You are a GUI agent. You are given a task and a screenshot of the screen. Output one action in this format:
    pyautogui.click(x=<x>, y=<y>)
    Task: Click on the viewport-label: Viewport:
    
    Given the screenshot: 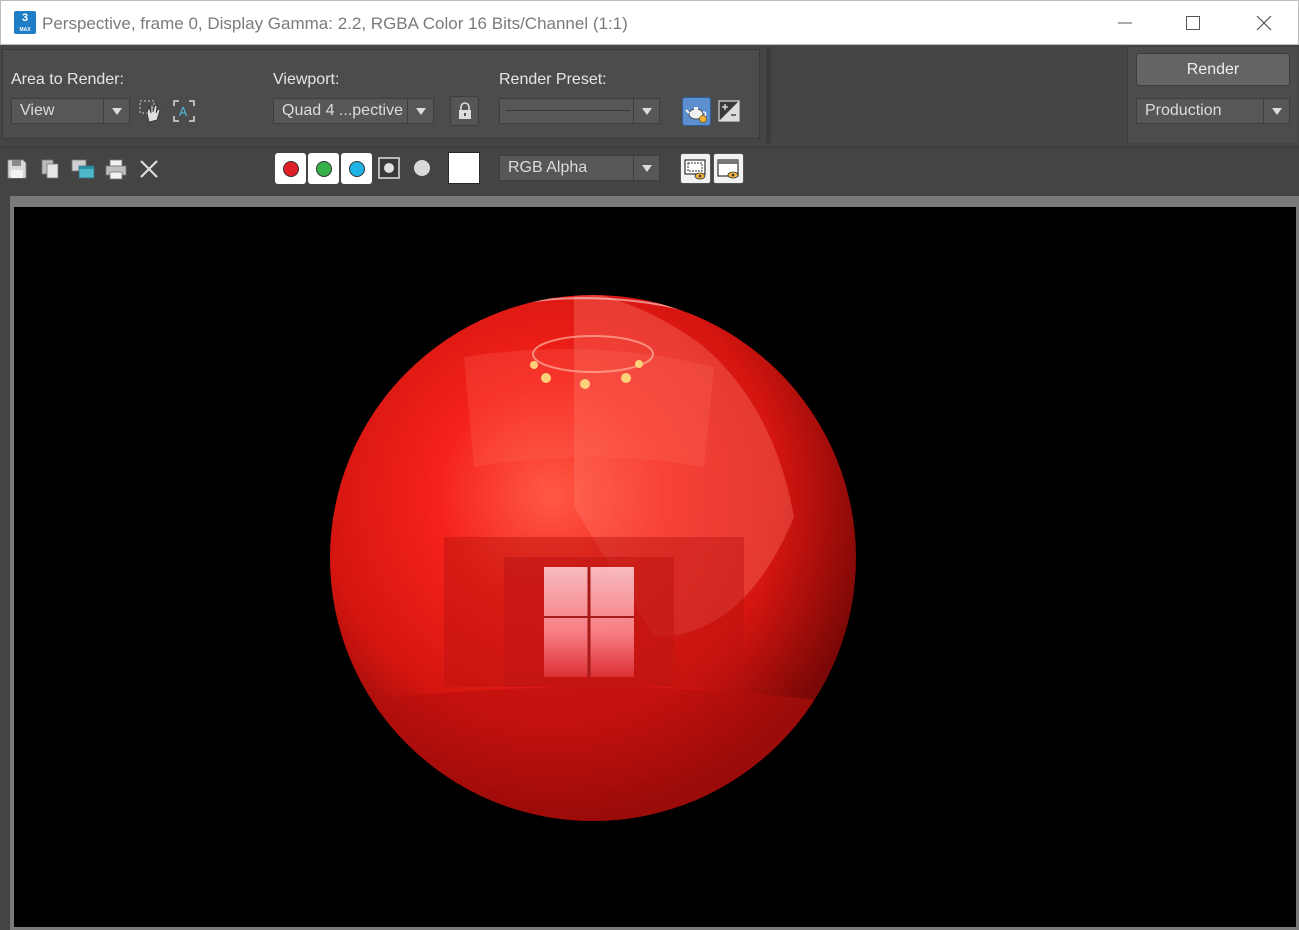 What is the action you would take?
    pyautogui.click(x=306, y=79)
    